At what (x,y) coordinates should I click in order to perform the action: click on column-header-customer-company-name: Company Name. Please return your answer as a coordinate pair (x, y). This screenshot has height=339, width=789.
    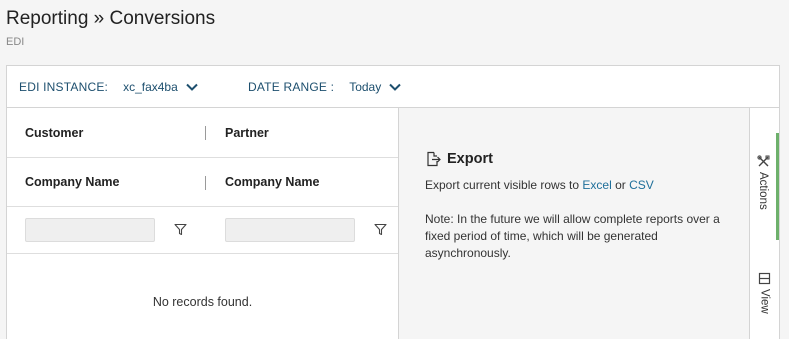
    Looking at the image, I should click on (72, 182).